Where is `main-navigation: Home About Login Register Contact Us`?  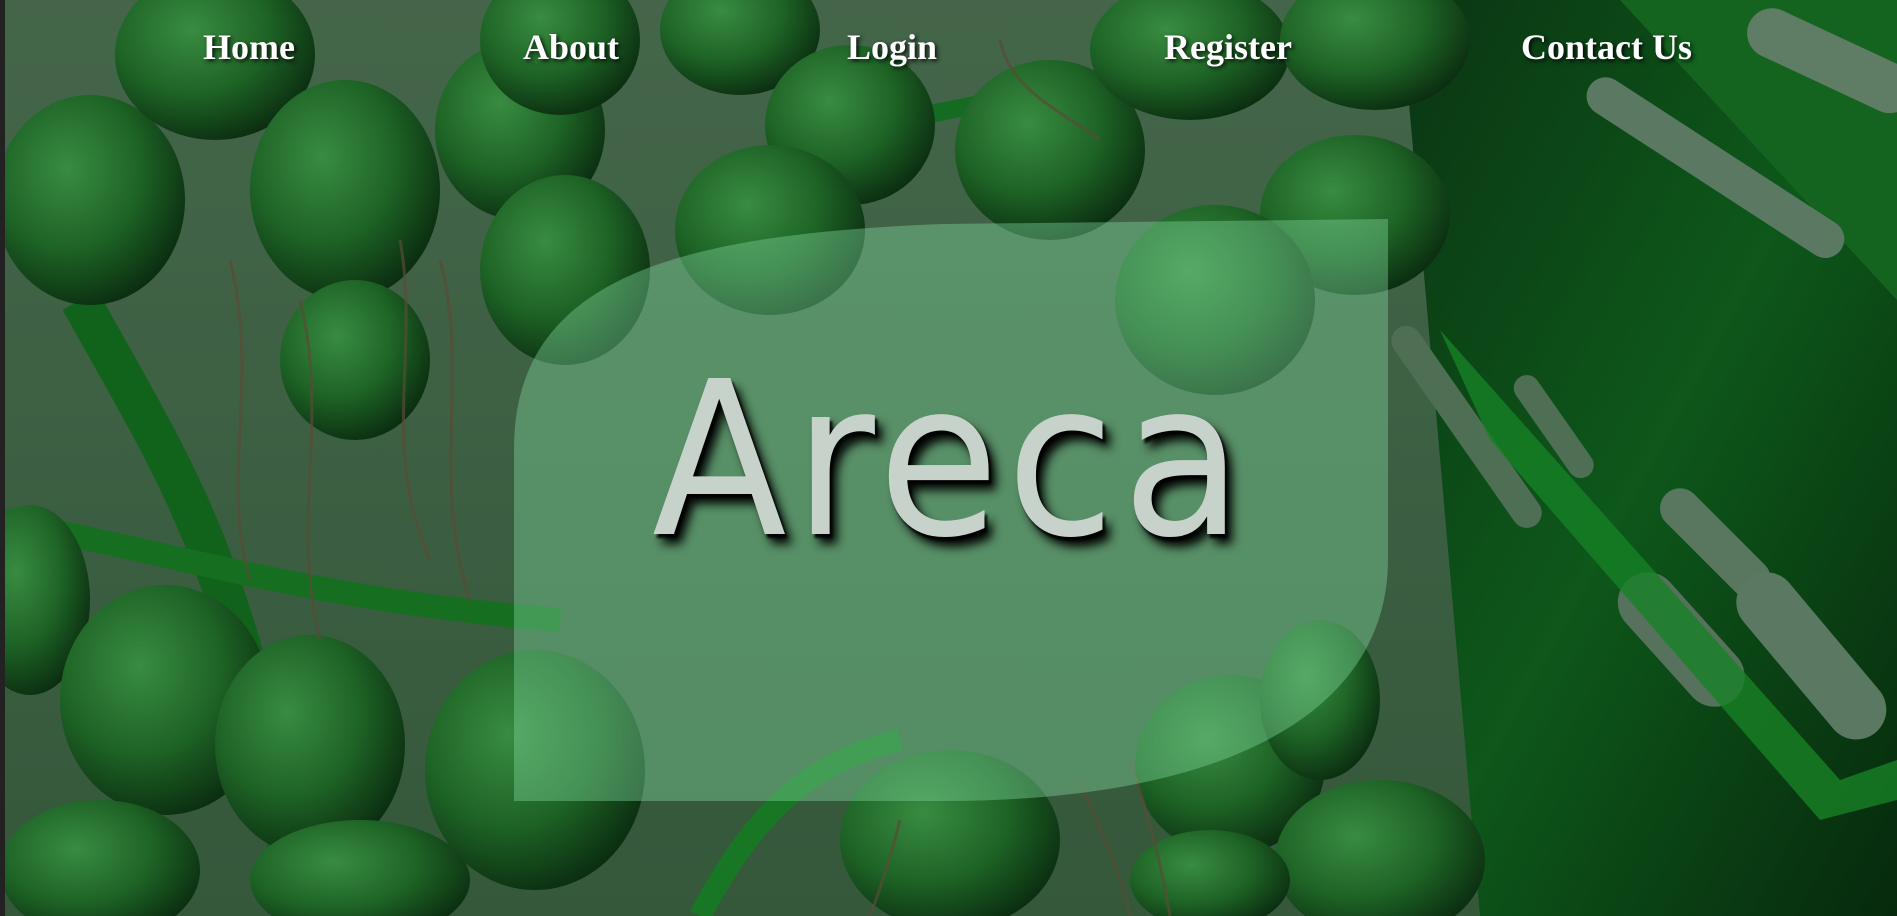 main-navigation: Home About Login Register Contact Us is located at coordinates (948, 50).